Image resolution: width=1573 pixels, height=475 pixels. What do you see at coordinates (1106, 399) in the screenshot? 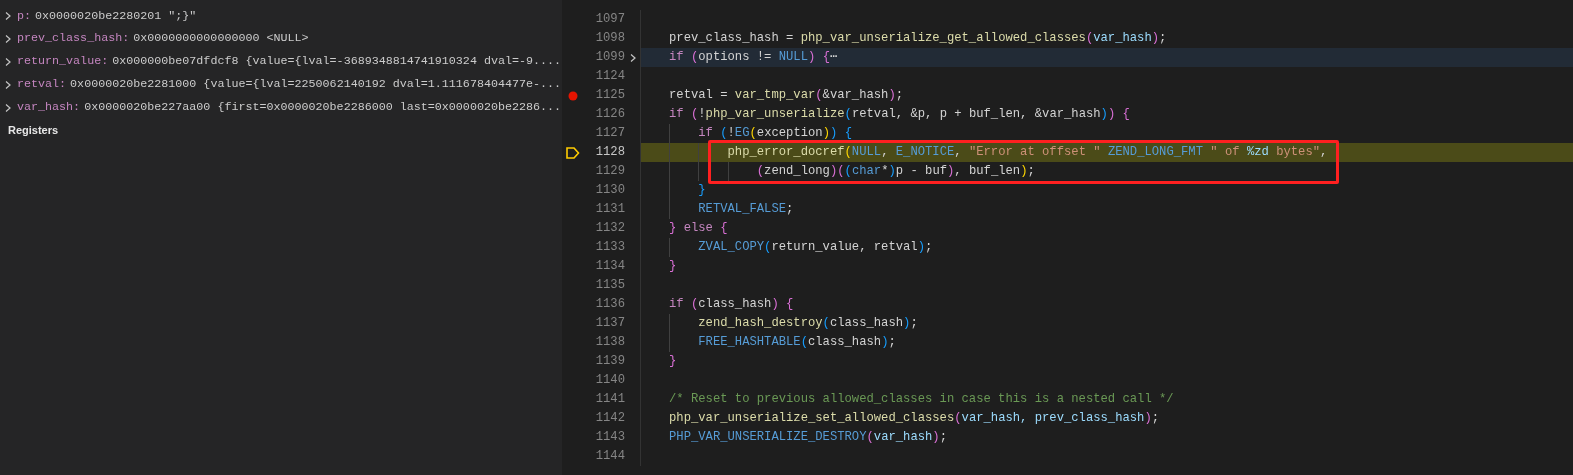
I see `code-line: /* Reset to previous allowed_classes in case this is a nested call */` at bounding box center [1106, 399].